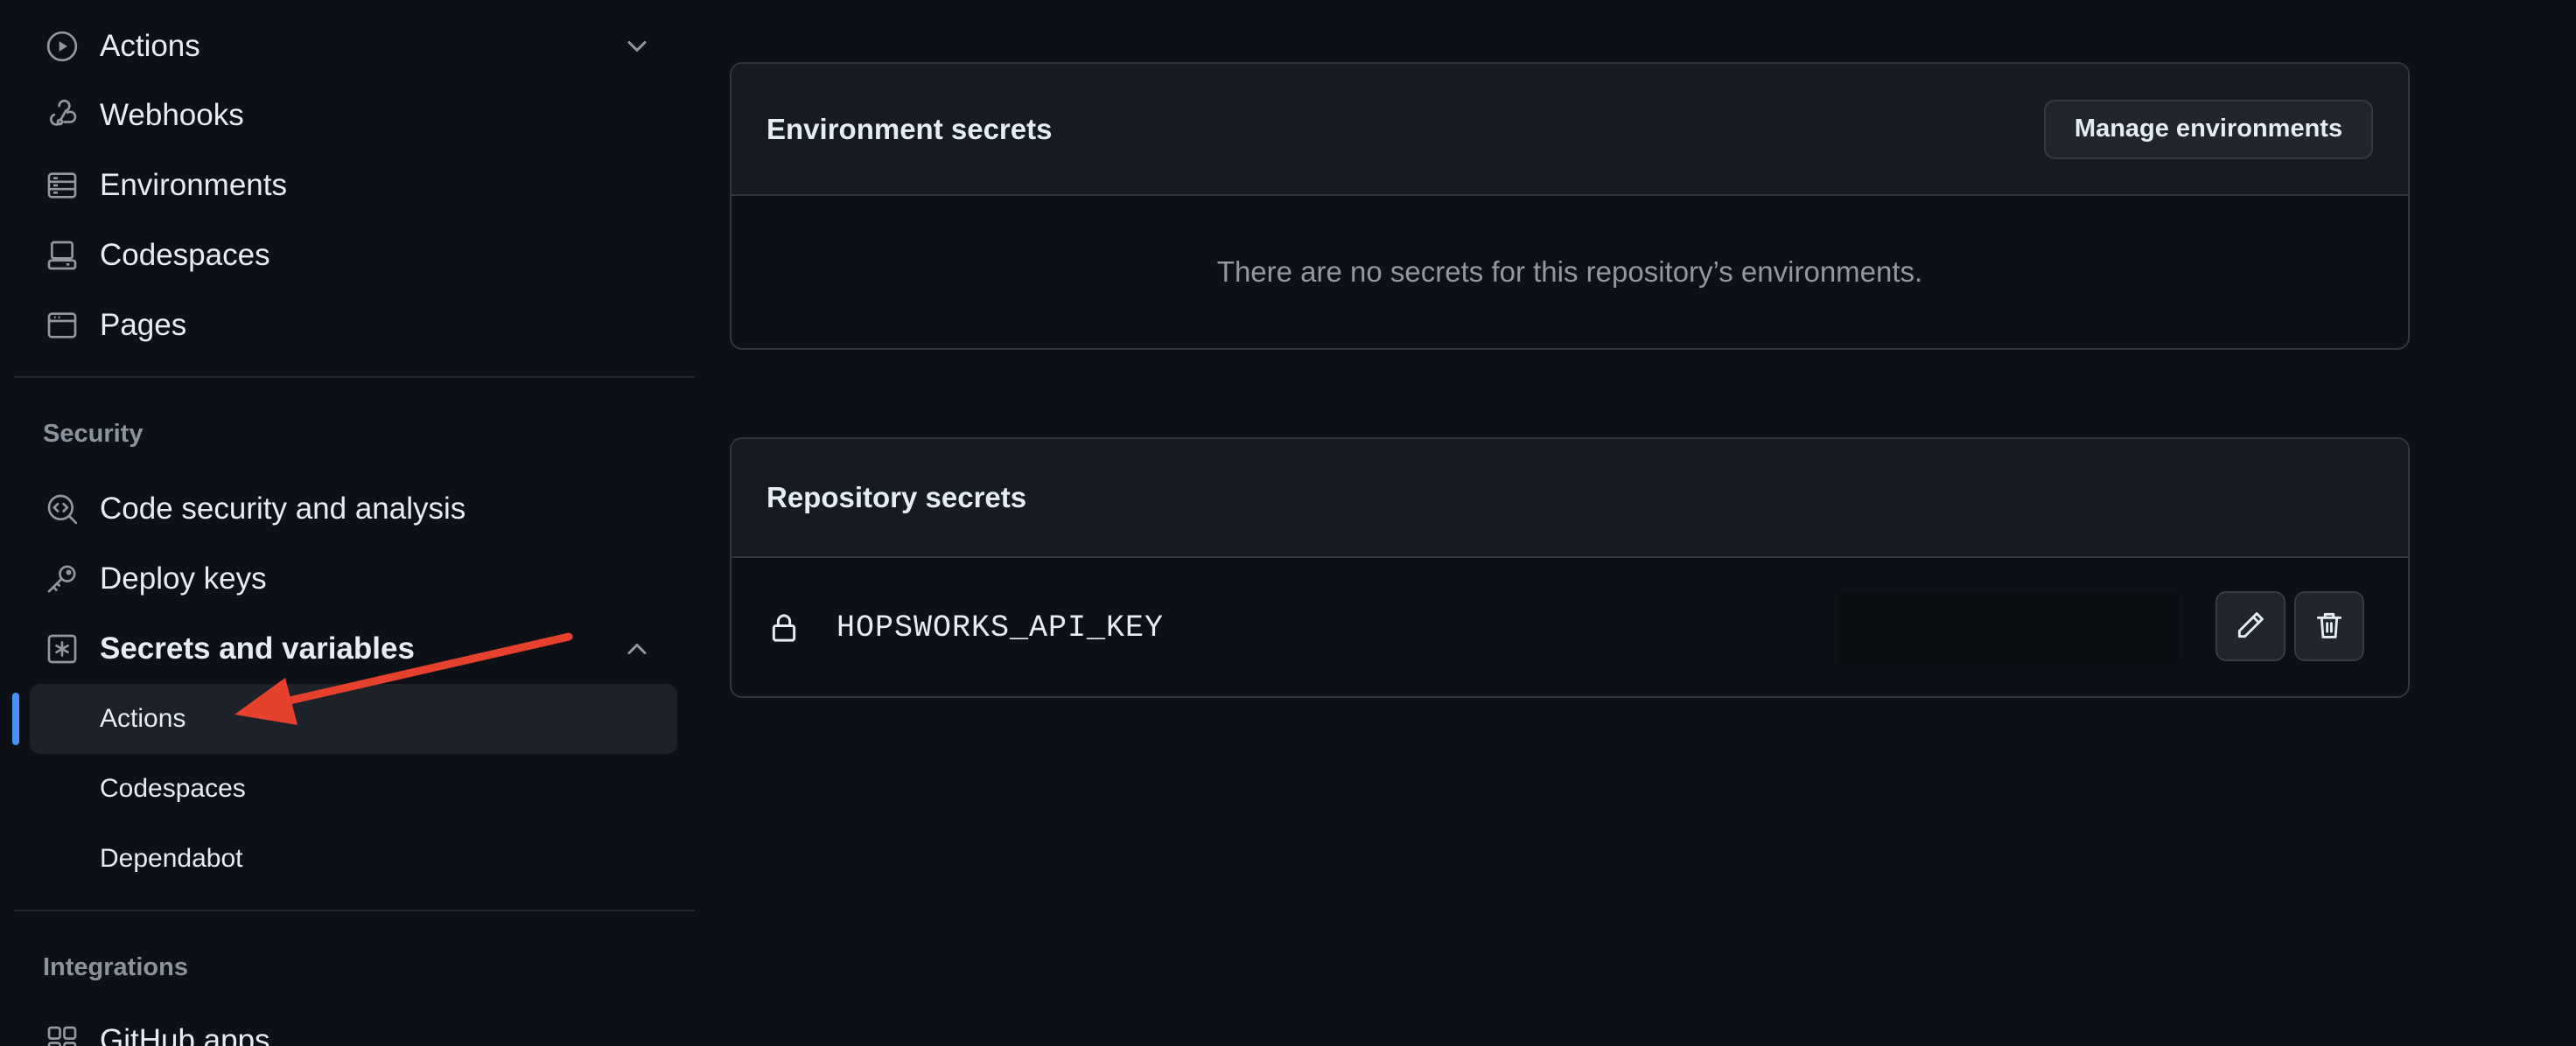 Image resolution: width=2576 pixels, height=1046 pixels. What do you see at coordinates (62, 185) in the screenshot?
I see `server-icon` at bounding box center [62, 185].